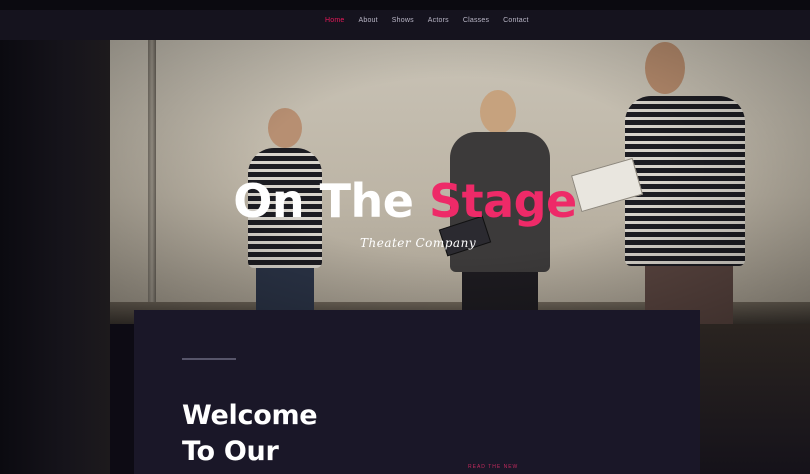 Image resolution: width=810 pixels, height=474 pixels. Describe the element at coordinates (209, 359) in the screenshot. I see `card-divider` at that location.